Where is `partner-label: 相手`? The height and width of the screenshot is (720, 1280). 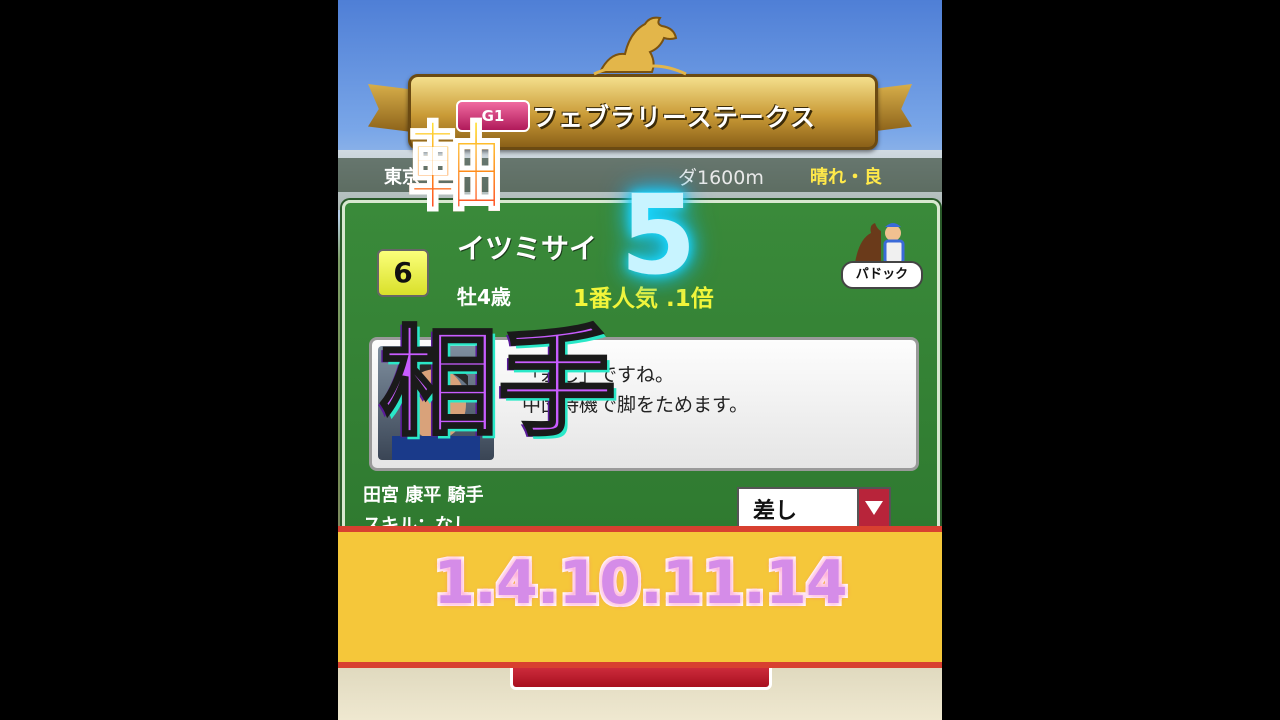 partner-label: 相手 is located at coordinates (497, 383).